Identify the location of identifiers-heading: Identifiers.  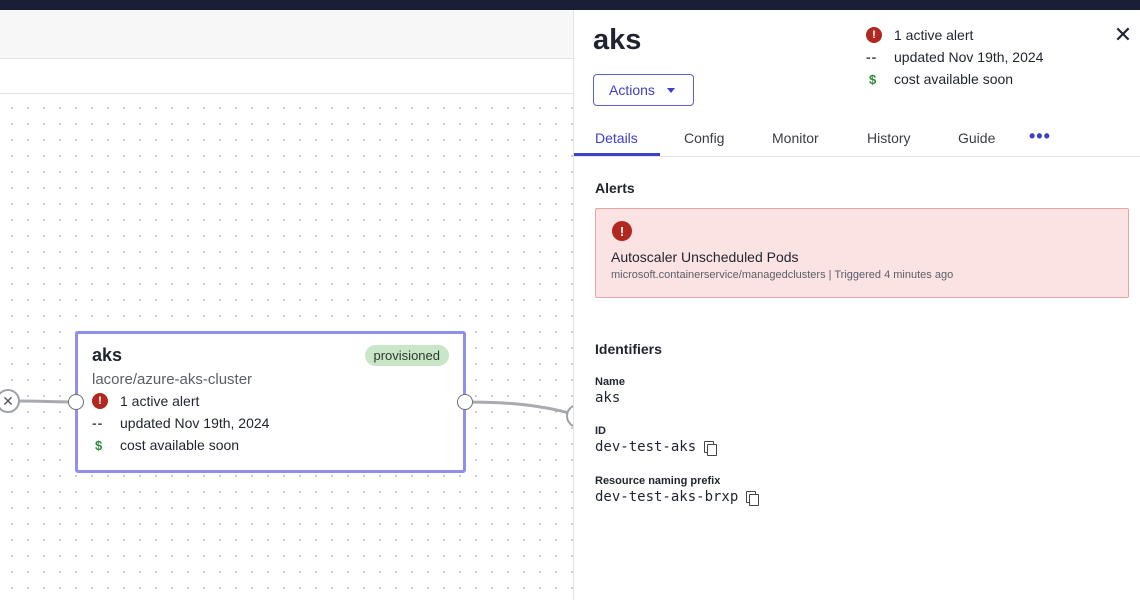
(628, 349).